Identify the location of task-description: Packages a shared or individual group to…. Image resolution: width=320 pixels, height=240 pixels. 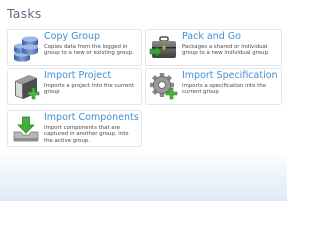
(226, 50).